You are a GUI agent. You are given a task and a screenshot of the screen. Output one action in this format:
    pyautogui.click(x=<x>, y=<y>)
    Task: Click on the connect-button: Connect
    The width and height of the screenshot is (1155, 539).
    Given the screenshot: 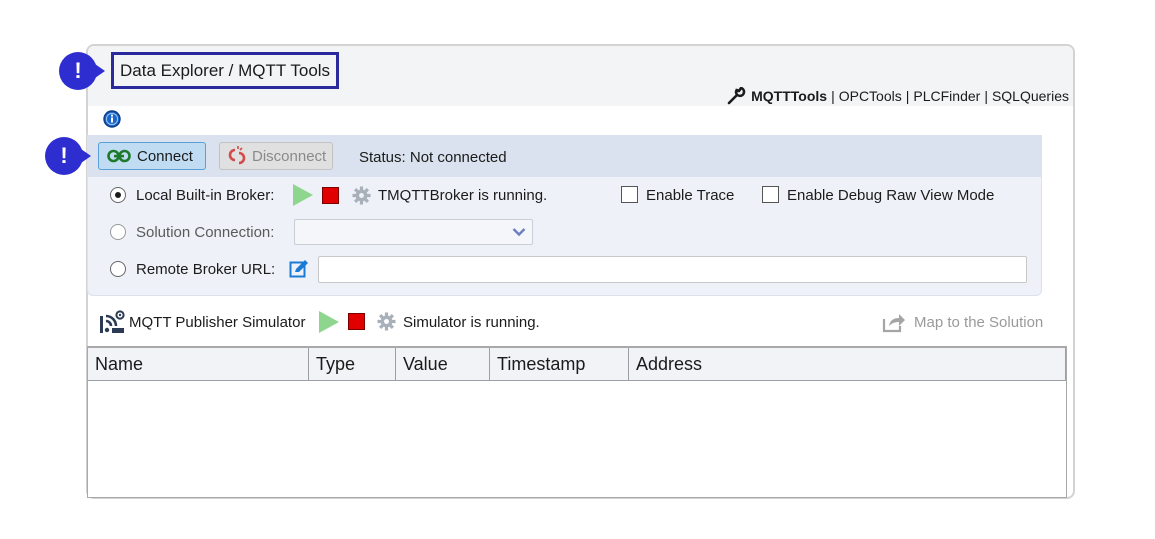 What is the action you would take?
    pyautogui.click(x=152, y=156)
    